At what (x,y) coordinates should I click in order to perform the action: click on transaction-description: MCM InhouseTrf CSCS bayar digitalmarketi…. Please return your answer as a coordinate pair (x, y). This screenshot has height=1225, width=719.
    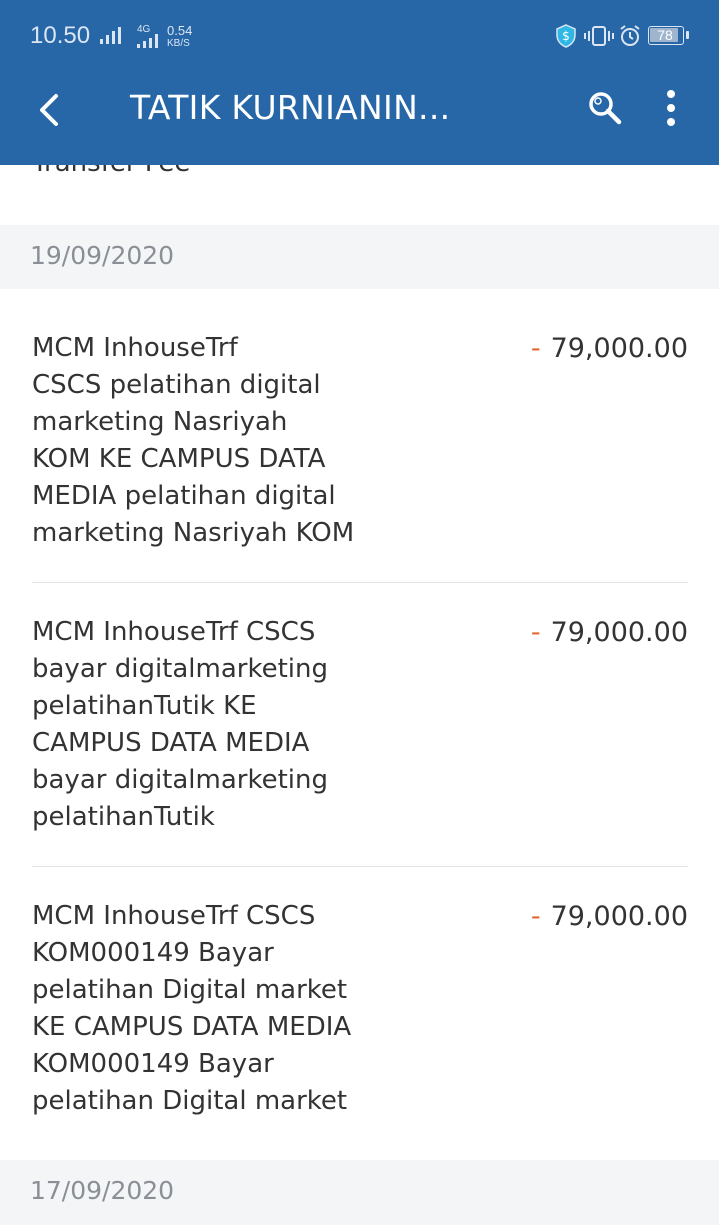
    Looking at the image, I should click on (212, 725).